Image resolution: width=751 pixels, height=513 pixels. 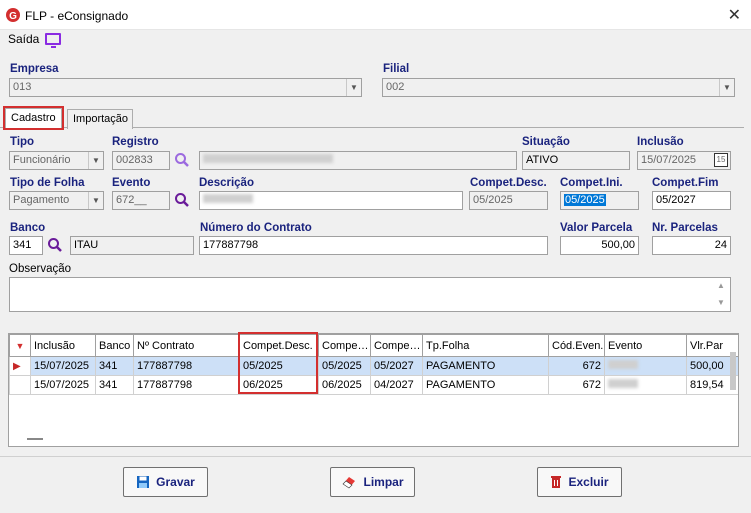 What do you see at coordinates (132, 245) in the screenshot?
I see `banco-name-field: ITAU` at bounding box center [132, 245].